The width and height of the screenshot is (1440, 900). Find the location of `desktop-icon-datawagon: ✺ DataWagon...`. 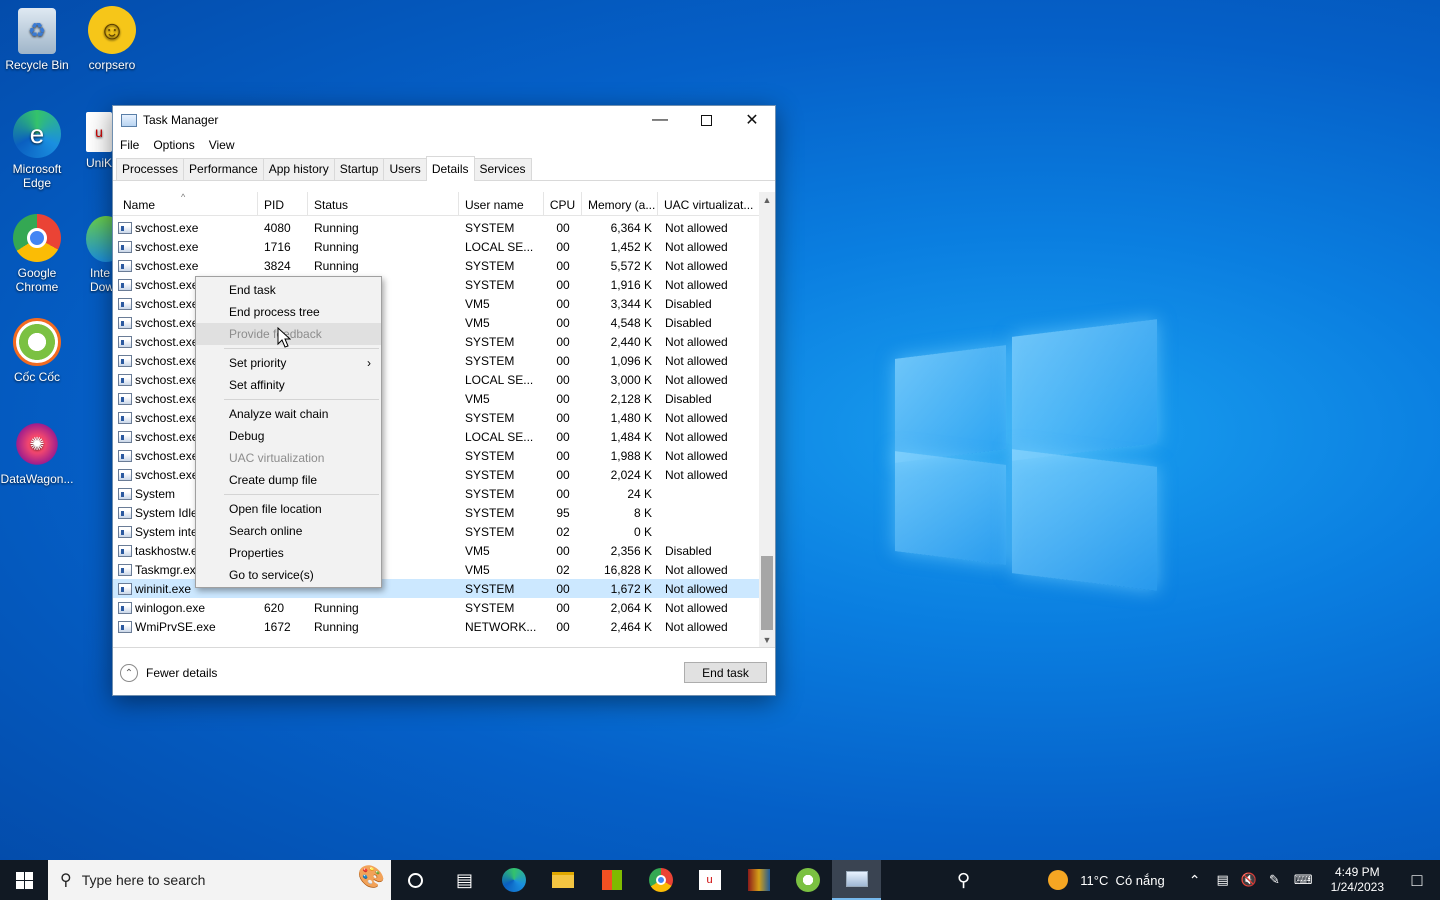

desktop-icon-datawagon: ✺ DataWagon... is located at coordinates (37, 453).